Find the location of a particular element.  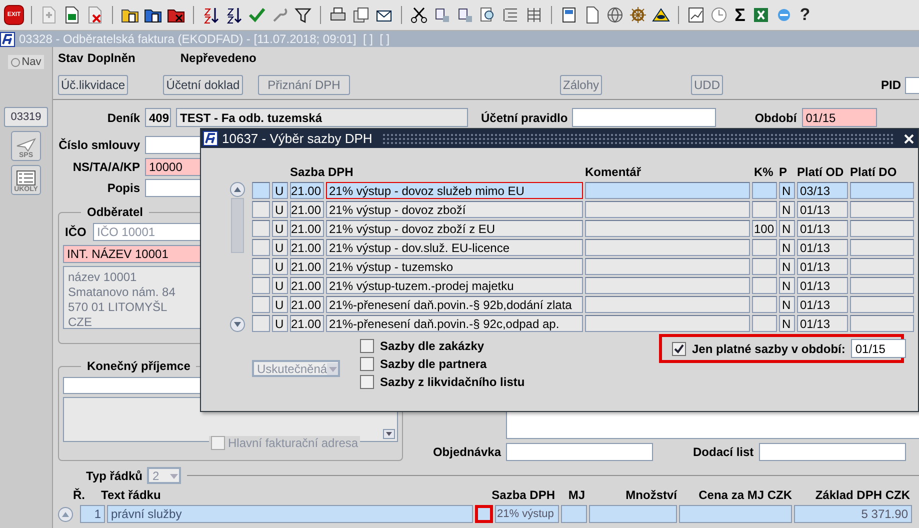

checkmark-icon is located at coordinates (257, 15).